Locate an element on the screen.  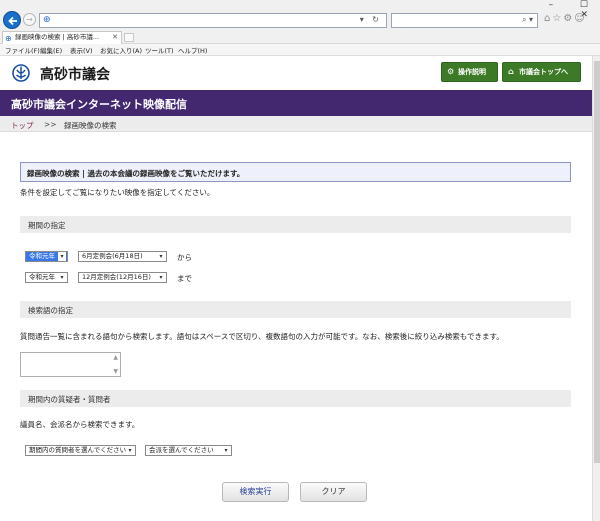
site-header: 高砂市議会 ⚙ 操作説明 ⌂ 市議会トップへ is located at coordinates (296, 73).